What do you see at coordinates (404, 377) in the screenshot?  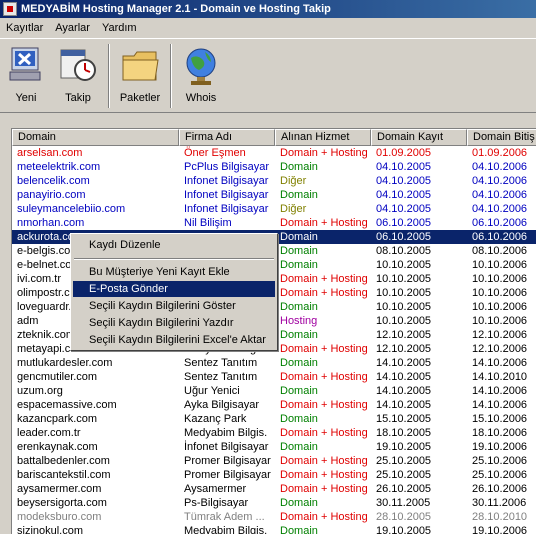 I see `cell-kayit: 14.10.2005` at bounding box center [404, 377].